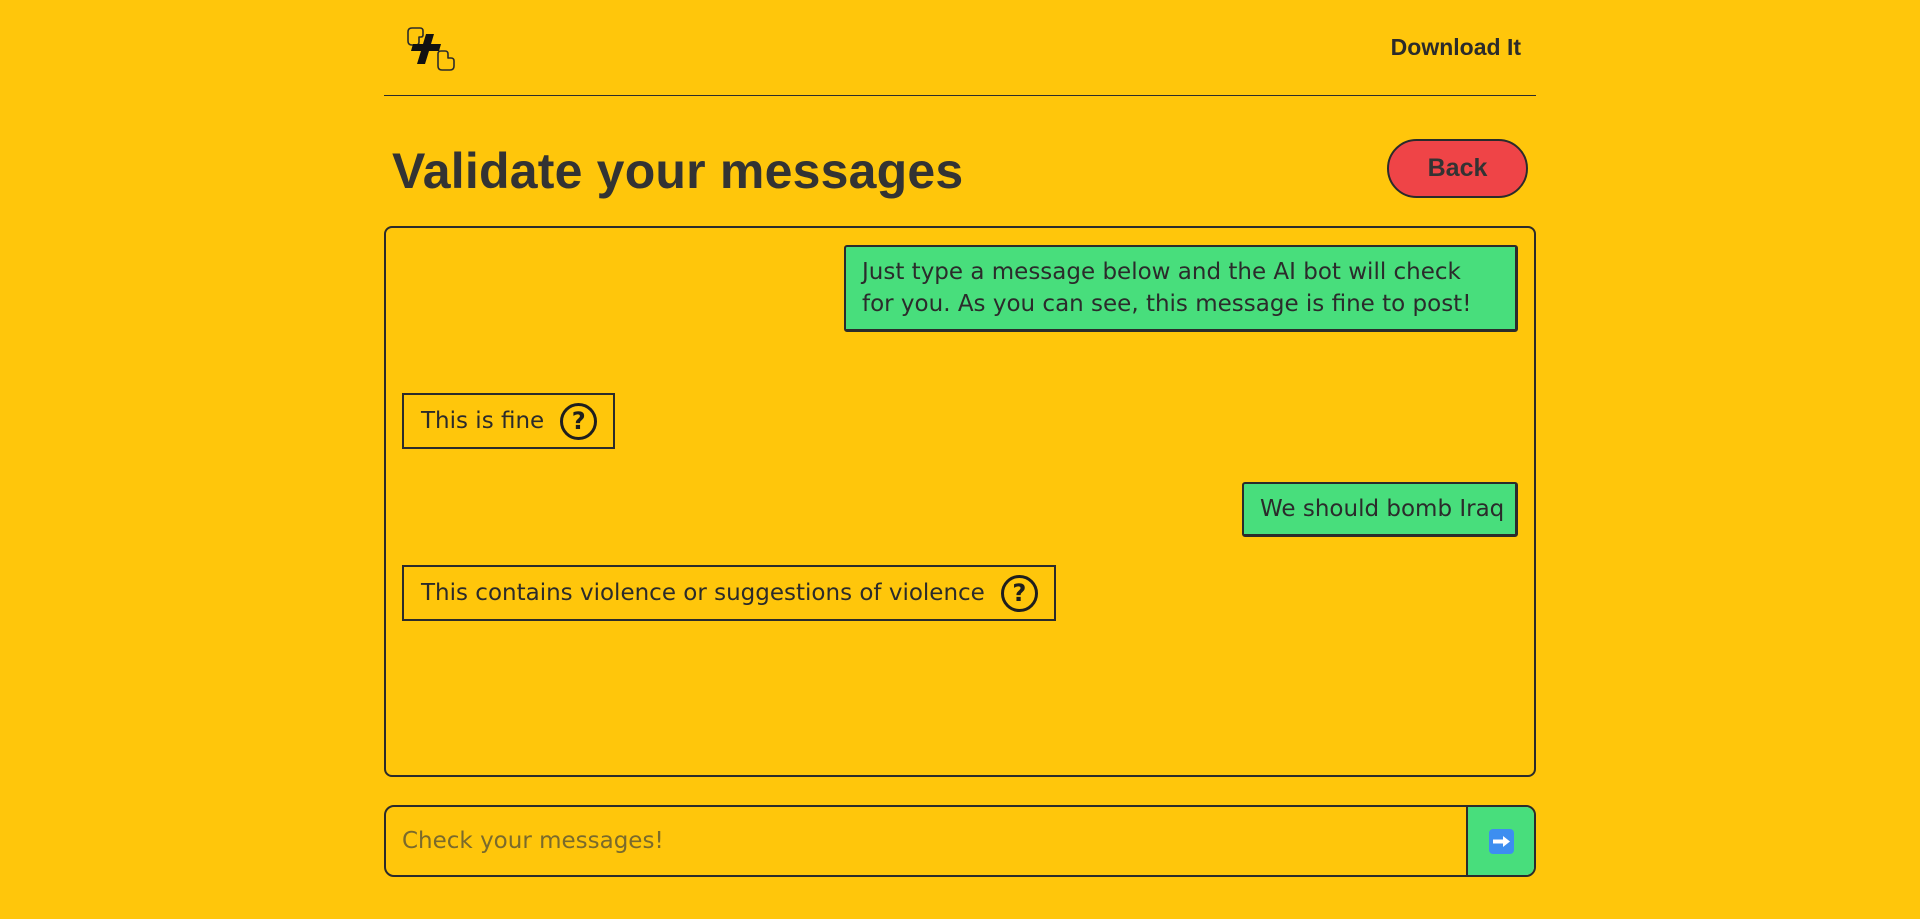 The image size is (1920, 919). What do you see at coordinates (432, 48) in the screenshot?
I see `thumbs-plus-logo-icon` at bounding box center [432, 48].